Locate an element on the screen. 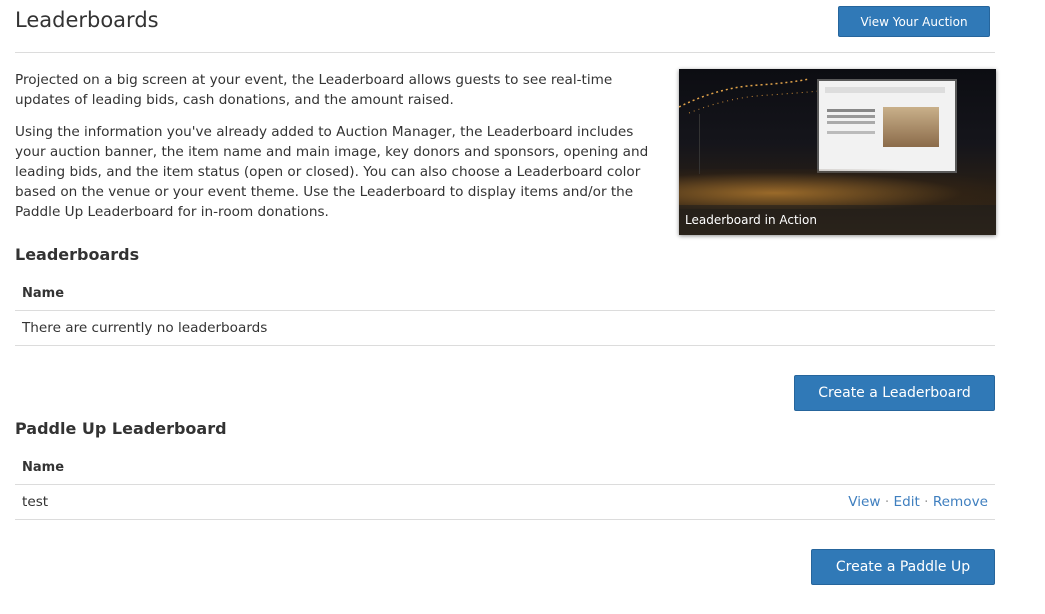 Image resolution: width=1045 pixels, height=614 pixels. row-actions: View · Edit · Remove is located at coordinates (918, 502).